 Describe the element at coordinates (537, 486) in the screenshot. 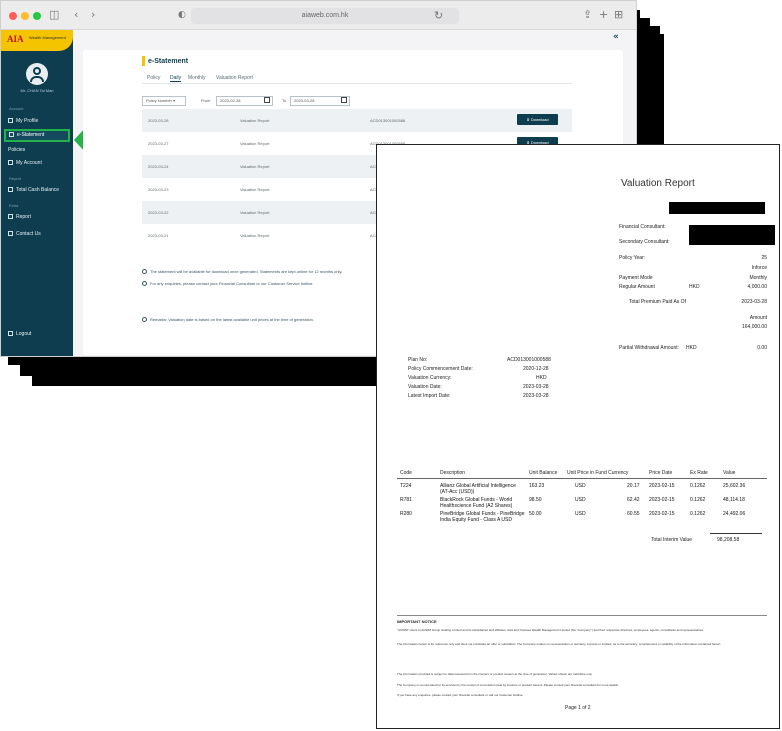

I see `cell-units: 163.23` at that location.